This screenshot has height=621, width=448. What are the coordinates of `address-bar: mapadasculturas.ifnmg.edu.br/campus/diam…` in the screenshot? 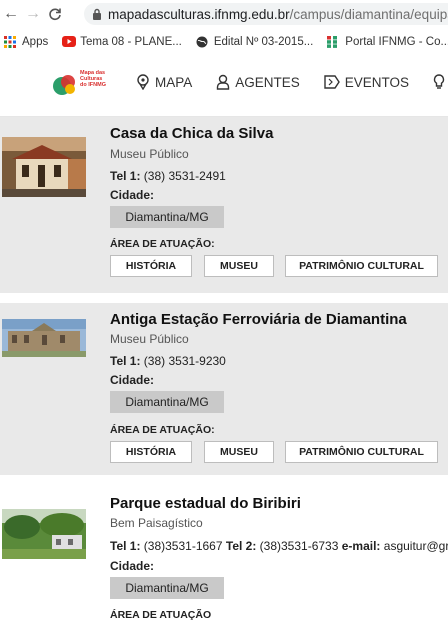 It's located at (266, 14).